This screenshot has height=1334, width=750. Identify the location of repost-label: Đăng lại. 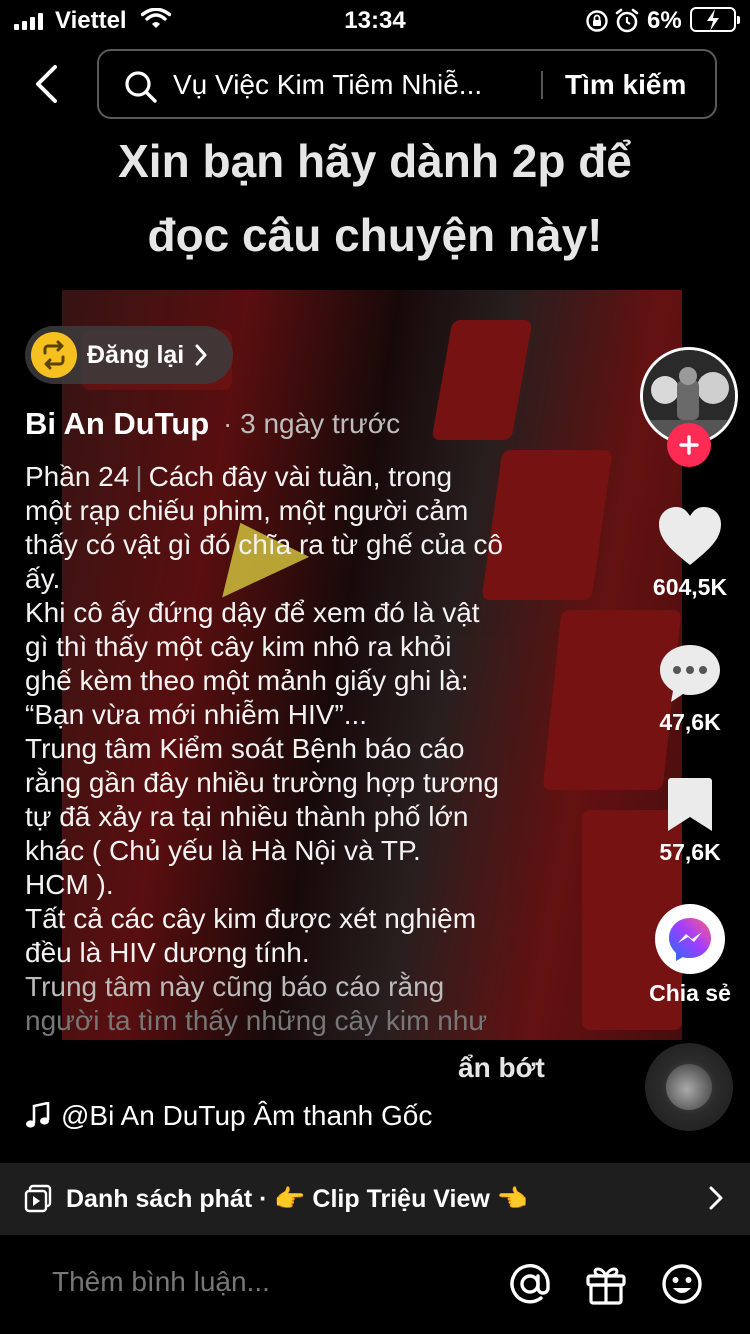
(136, 354).